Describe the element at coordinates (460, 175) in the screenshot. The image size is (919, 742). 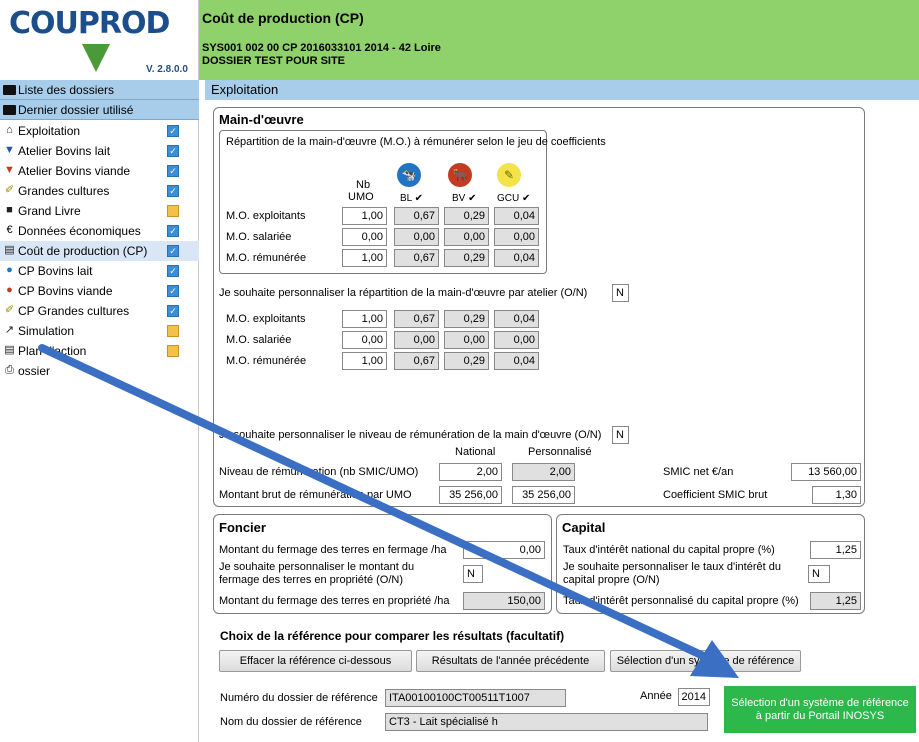
I see `beef-cow-icon: 🐂` at that location.